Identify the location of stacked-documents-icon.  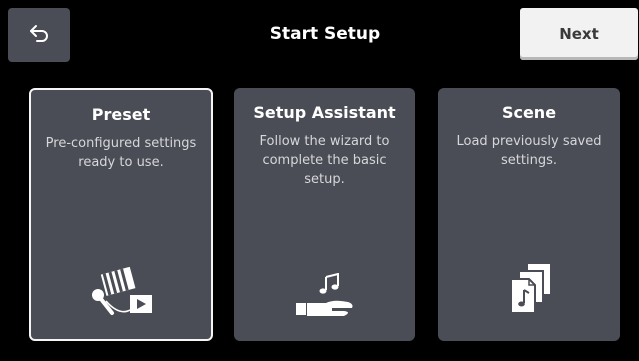
(529, 294).